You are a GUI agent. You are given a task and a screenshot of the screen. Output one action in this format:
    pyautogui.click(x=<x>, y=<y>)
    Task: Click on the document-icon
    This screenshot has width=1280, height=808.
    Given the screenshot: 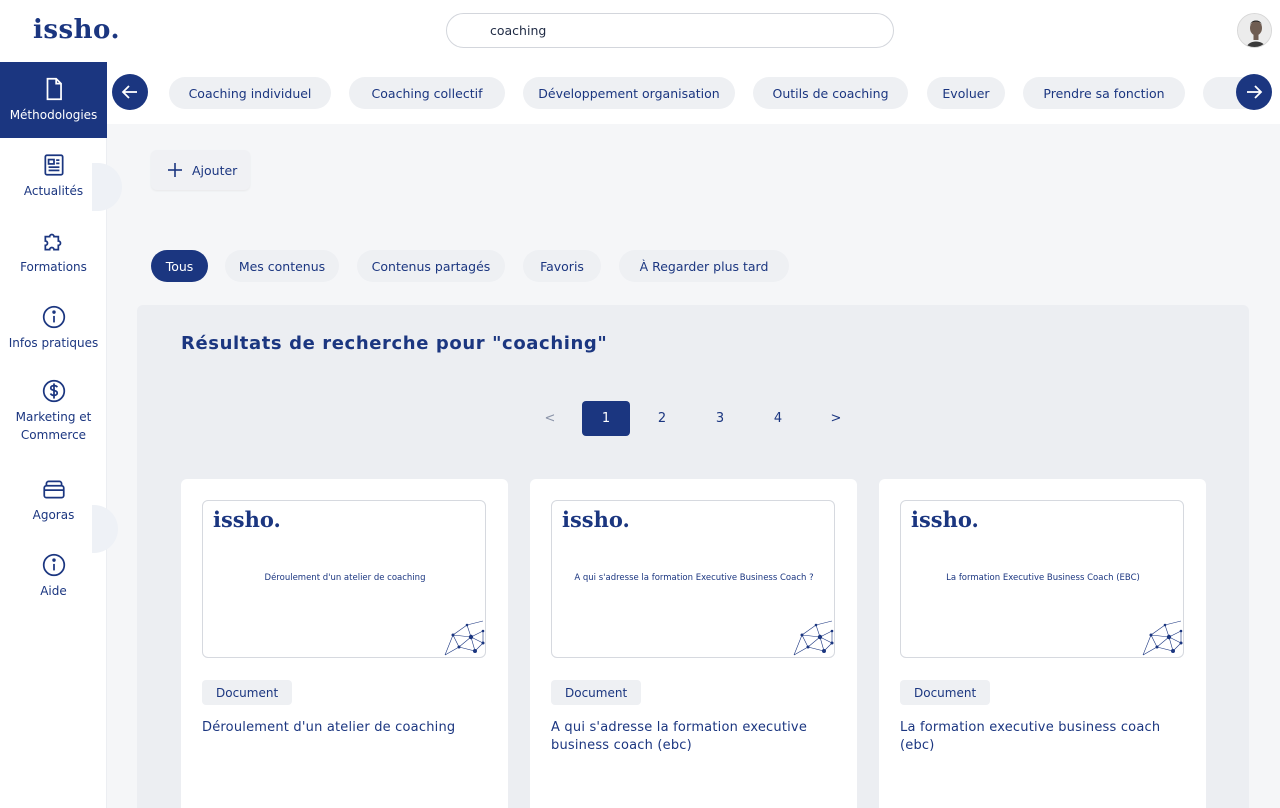 What is the action you would take?
    pyautogui.click(x=54, y=89)
    